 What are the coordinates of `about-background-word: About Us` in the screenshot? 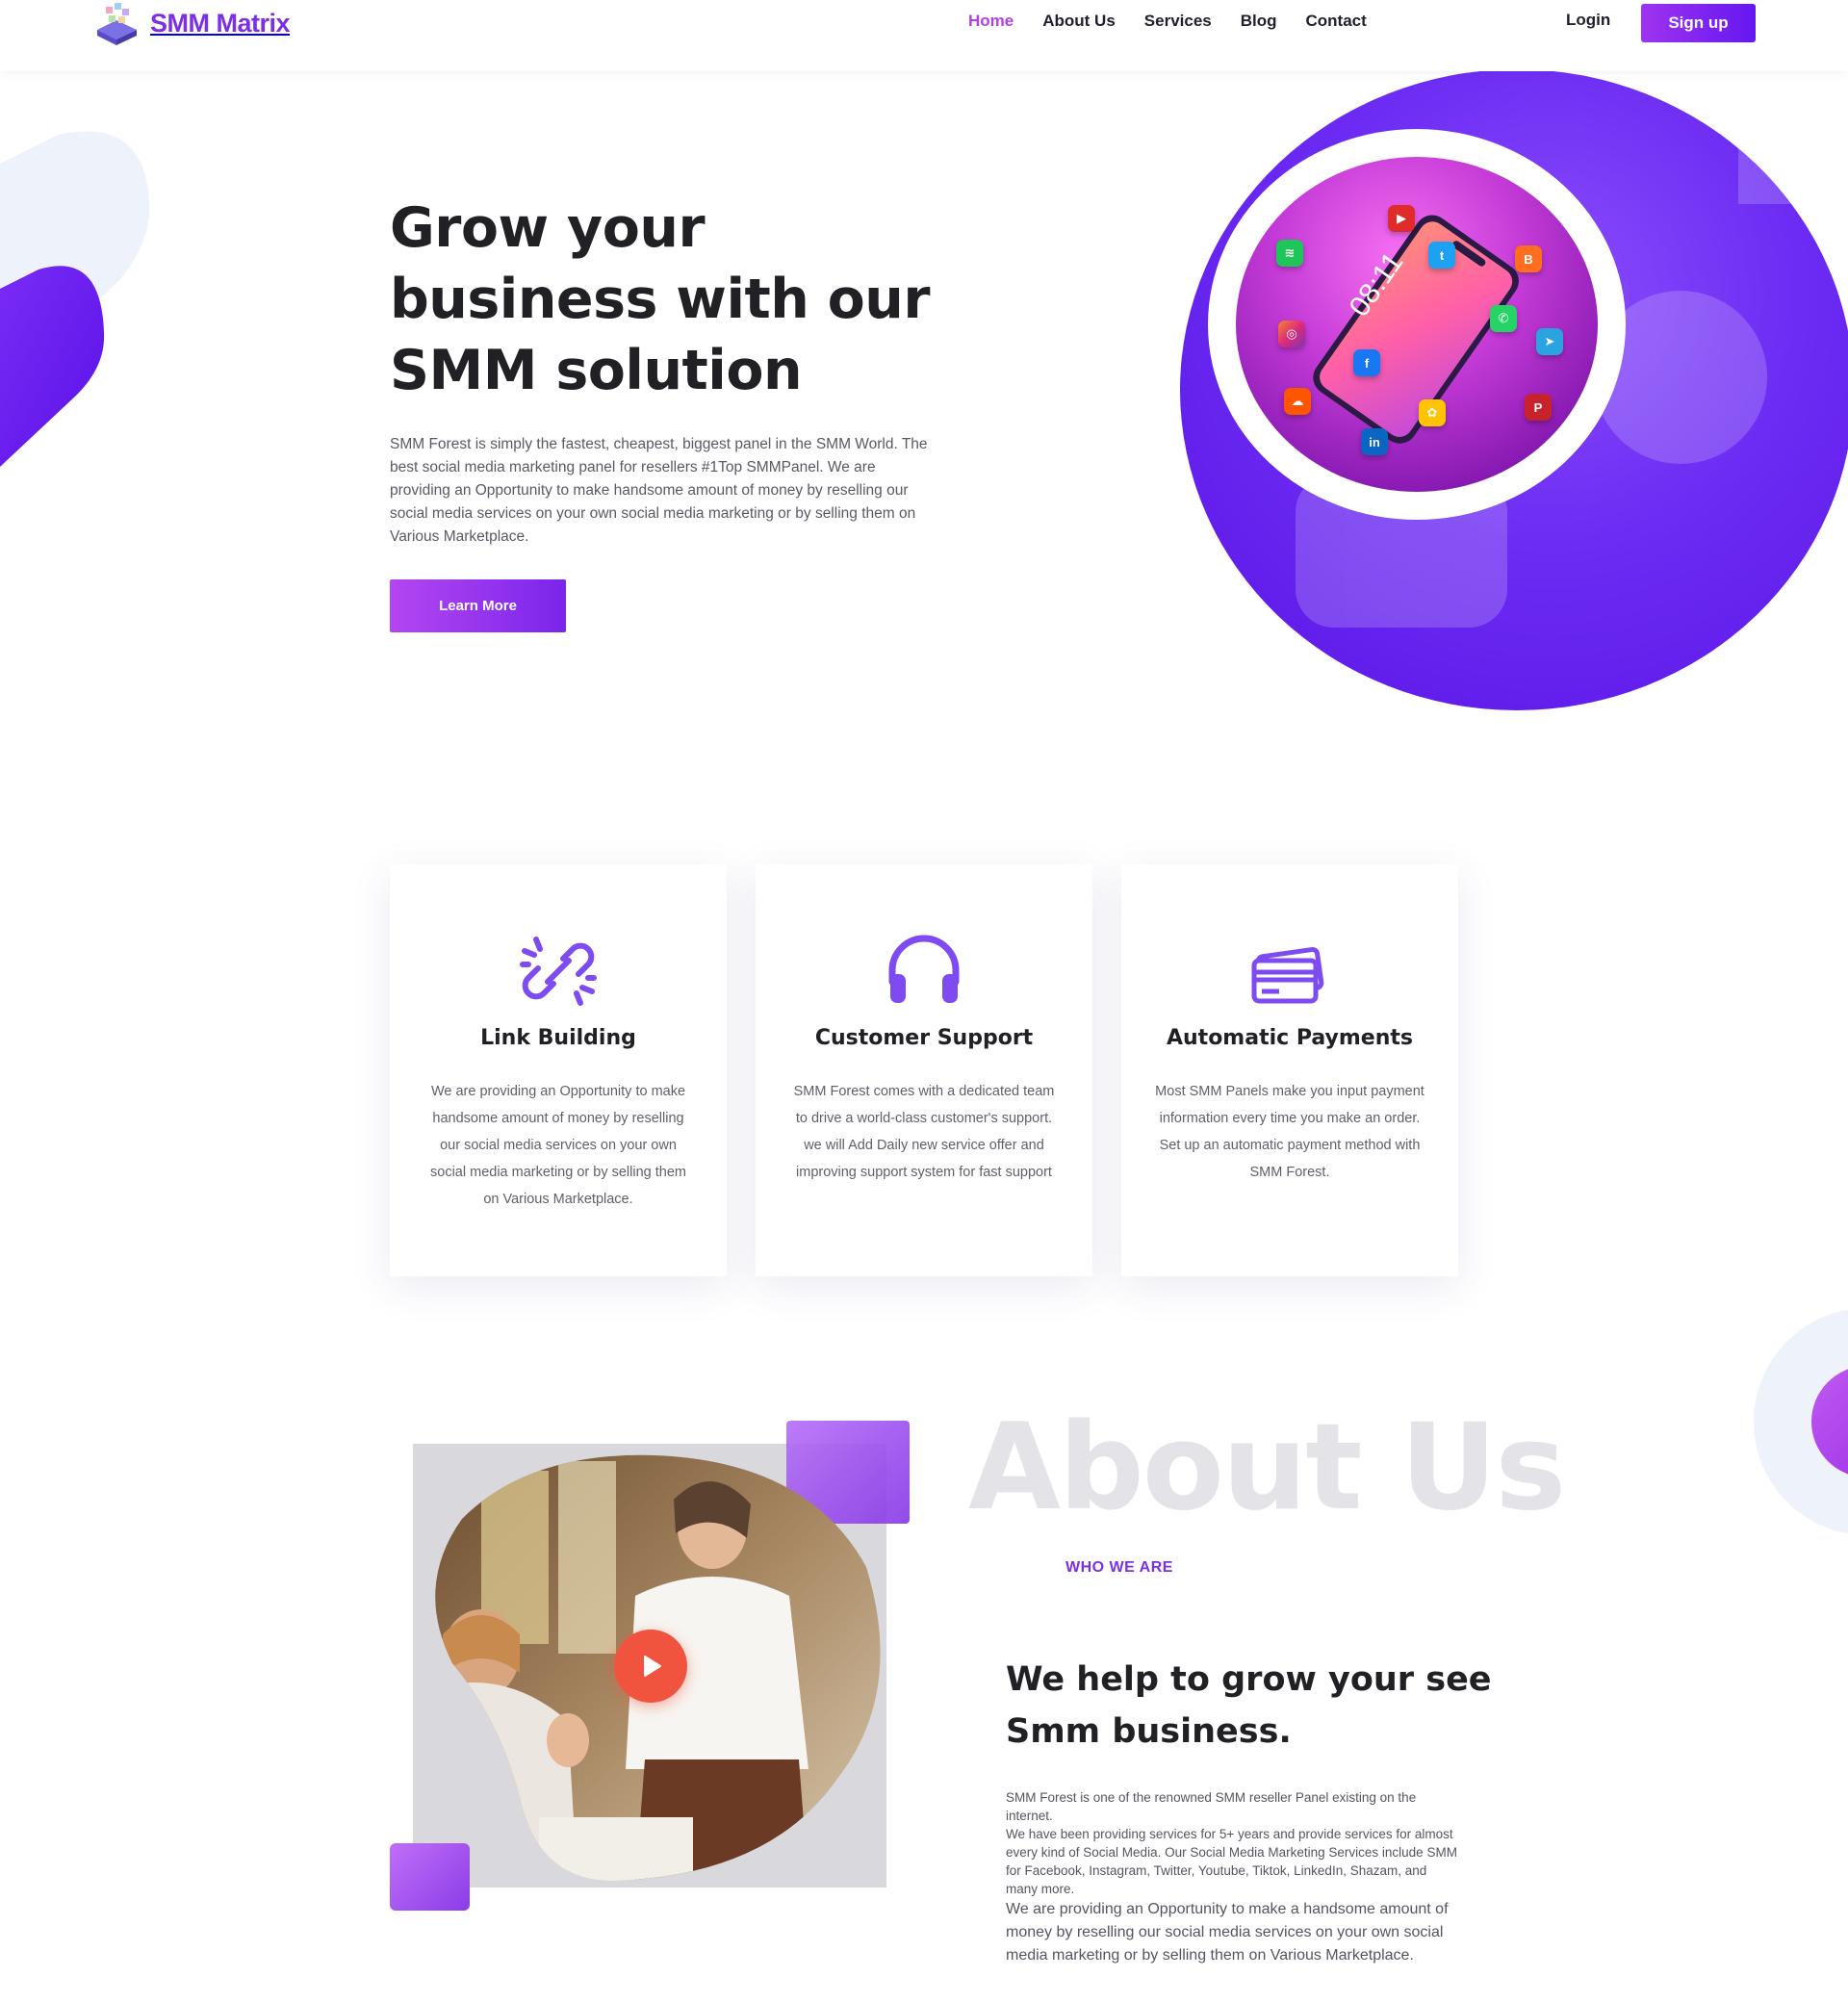 It's located at (1267, 1468).